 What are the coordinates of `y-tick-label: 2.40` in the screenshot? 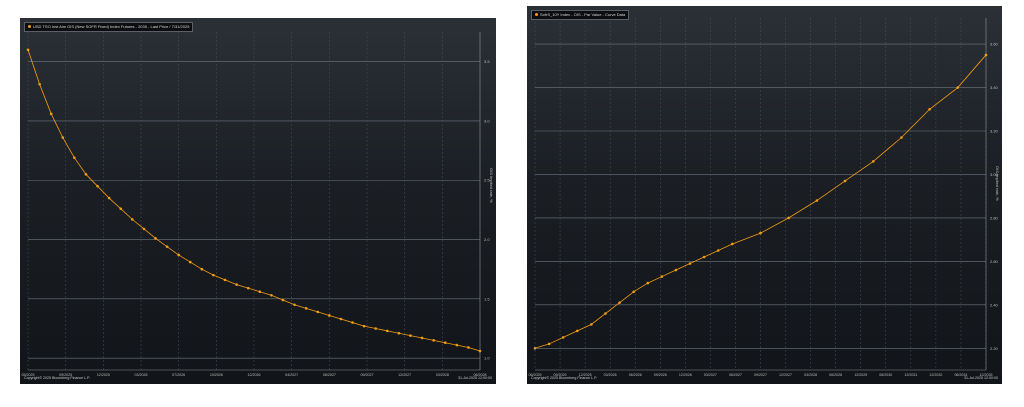 It's located at (994, 304).